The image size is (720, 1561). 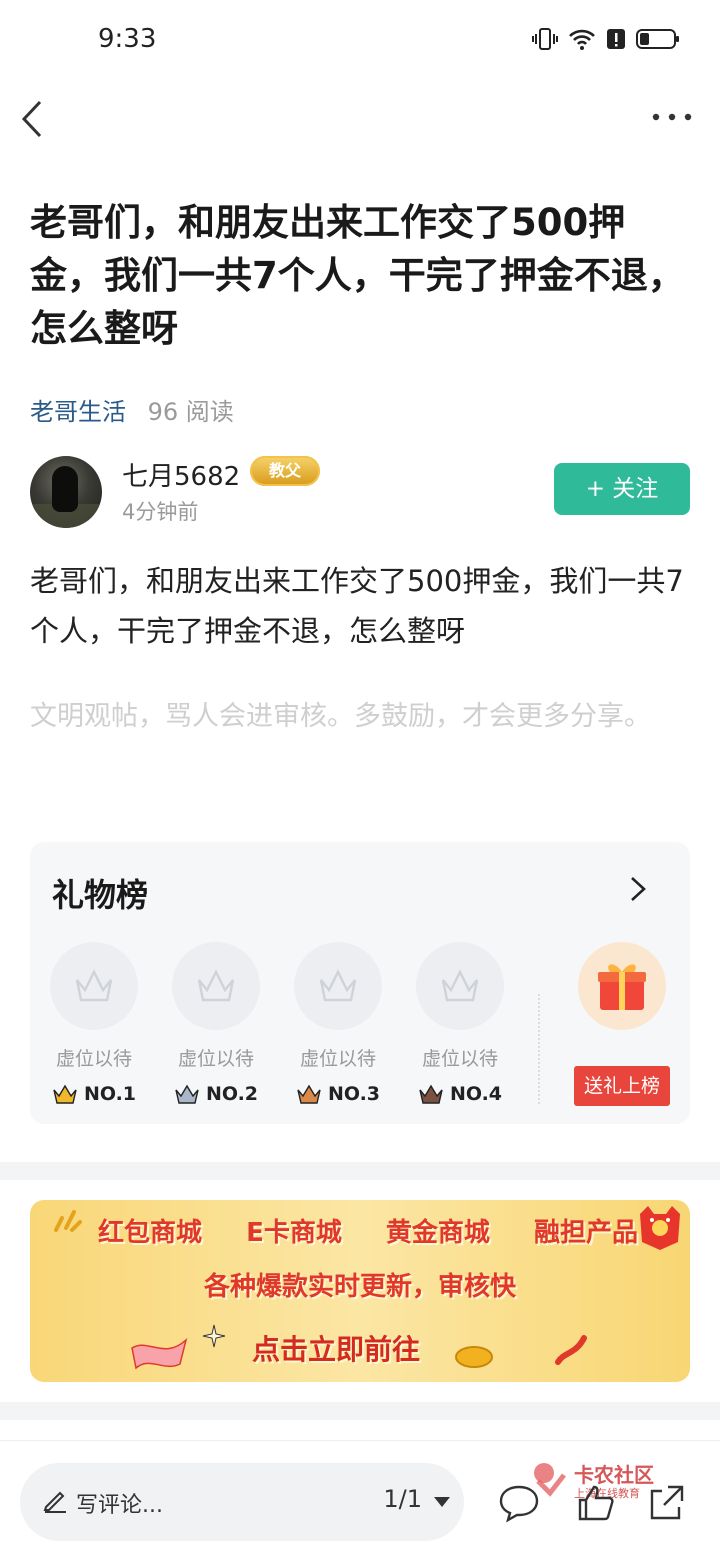 I want to click on vibrate-icon, so click(x=545, y=39).